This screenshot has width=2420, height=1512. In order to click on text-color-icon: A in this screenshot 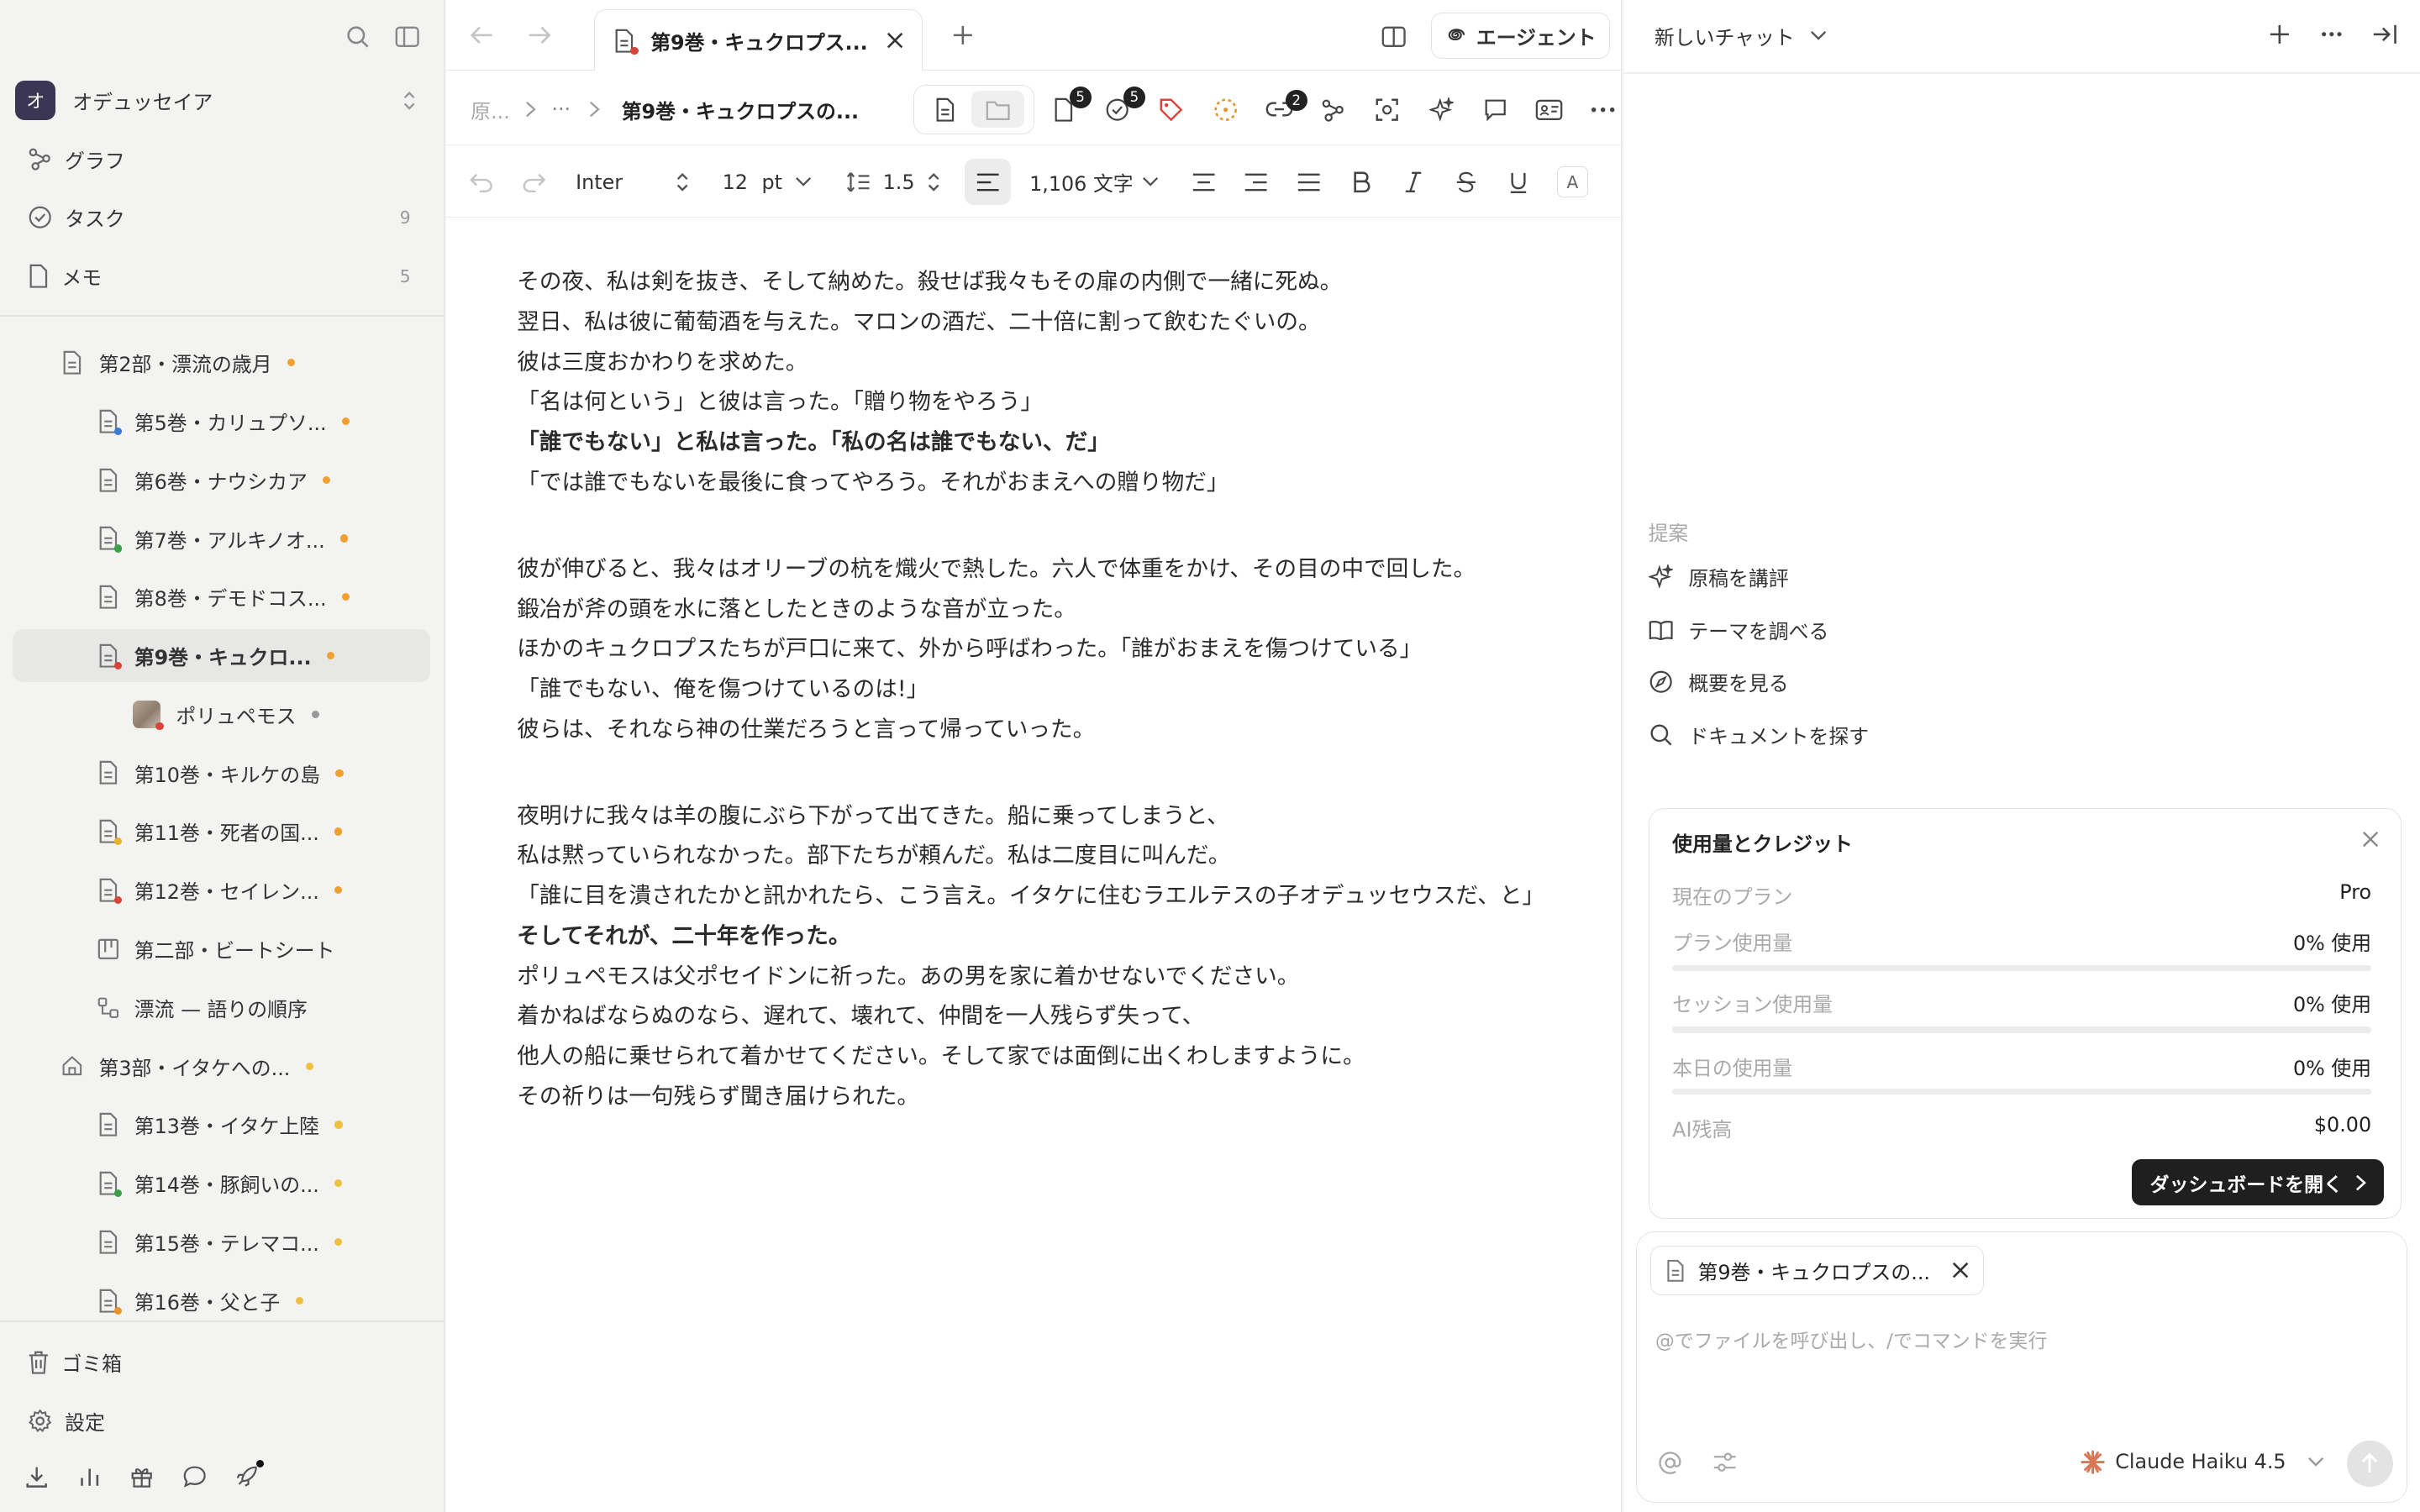, I will do `click(1572, 182)`.